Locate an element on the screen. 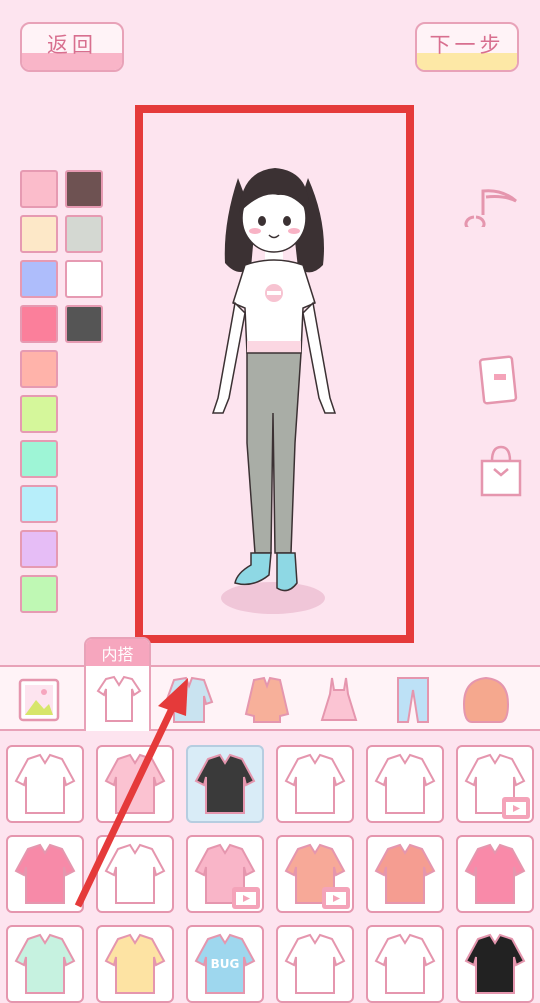 The width and height of the screenshot is (540, 1003). dress-icon is located at coordinates (339, 699).